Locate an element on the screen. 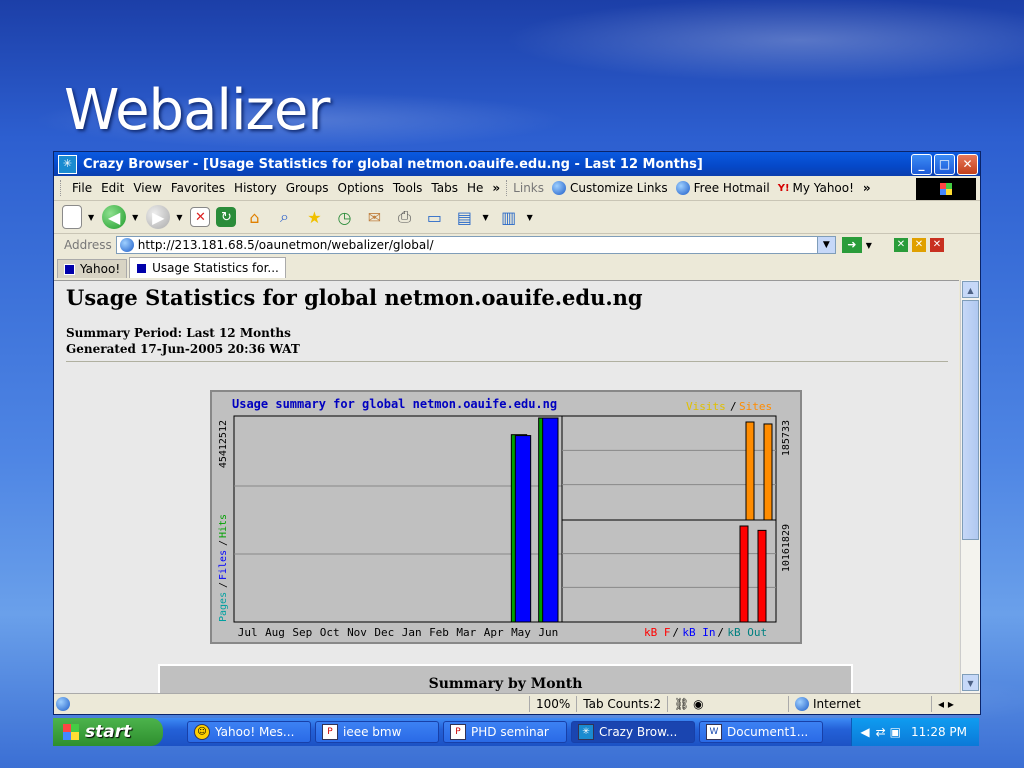 This screenshot has width=1024, height=768. discuss-icon: ▤ is located at coordinates (464, 217).